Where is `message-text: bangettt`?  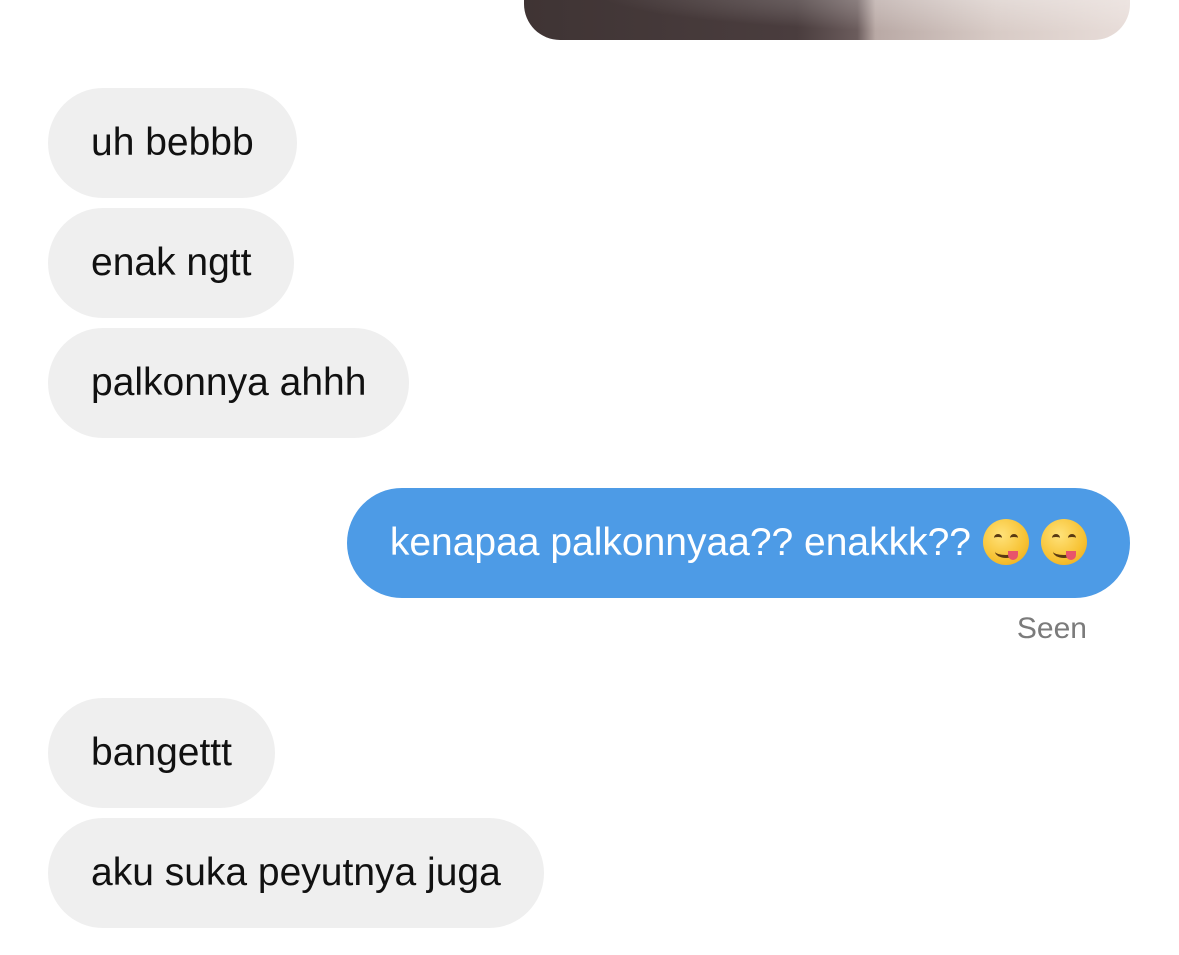 message-text: bangettt is located at coordinates (161, 752).